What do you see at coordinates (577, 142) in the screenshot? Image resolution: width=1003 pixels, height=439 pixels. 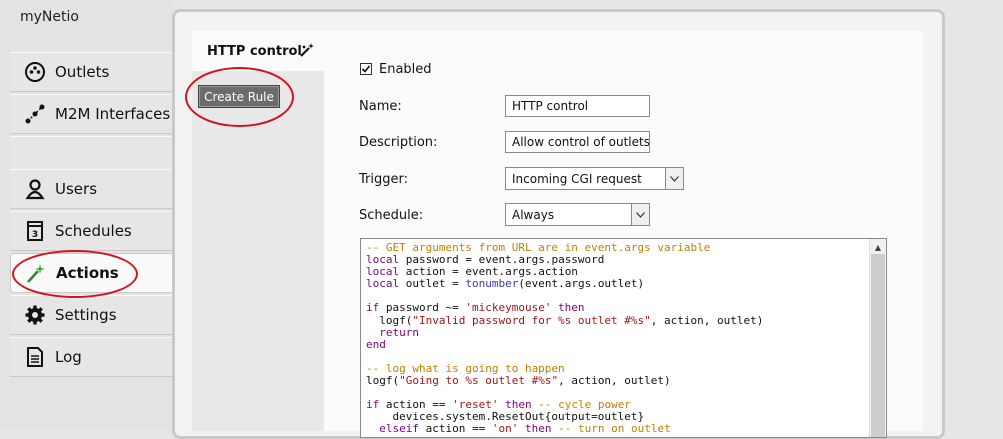 I see `description-field: Allow control of outlets` at bounding box center [577, 142].